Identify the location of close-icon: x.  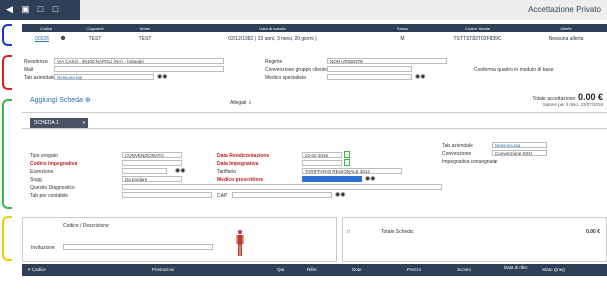
(84, 123).